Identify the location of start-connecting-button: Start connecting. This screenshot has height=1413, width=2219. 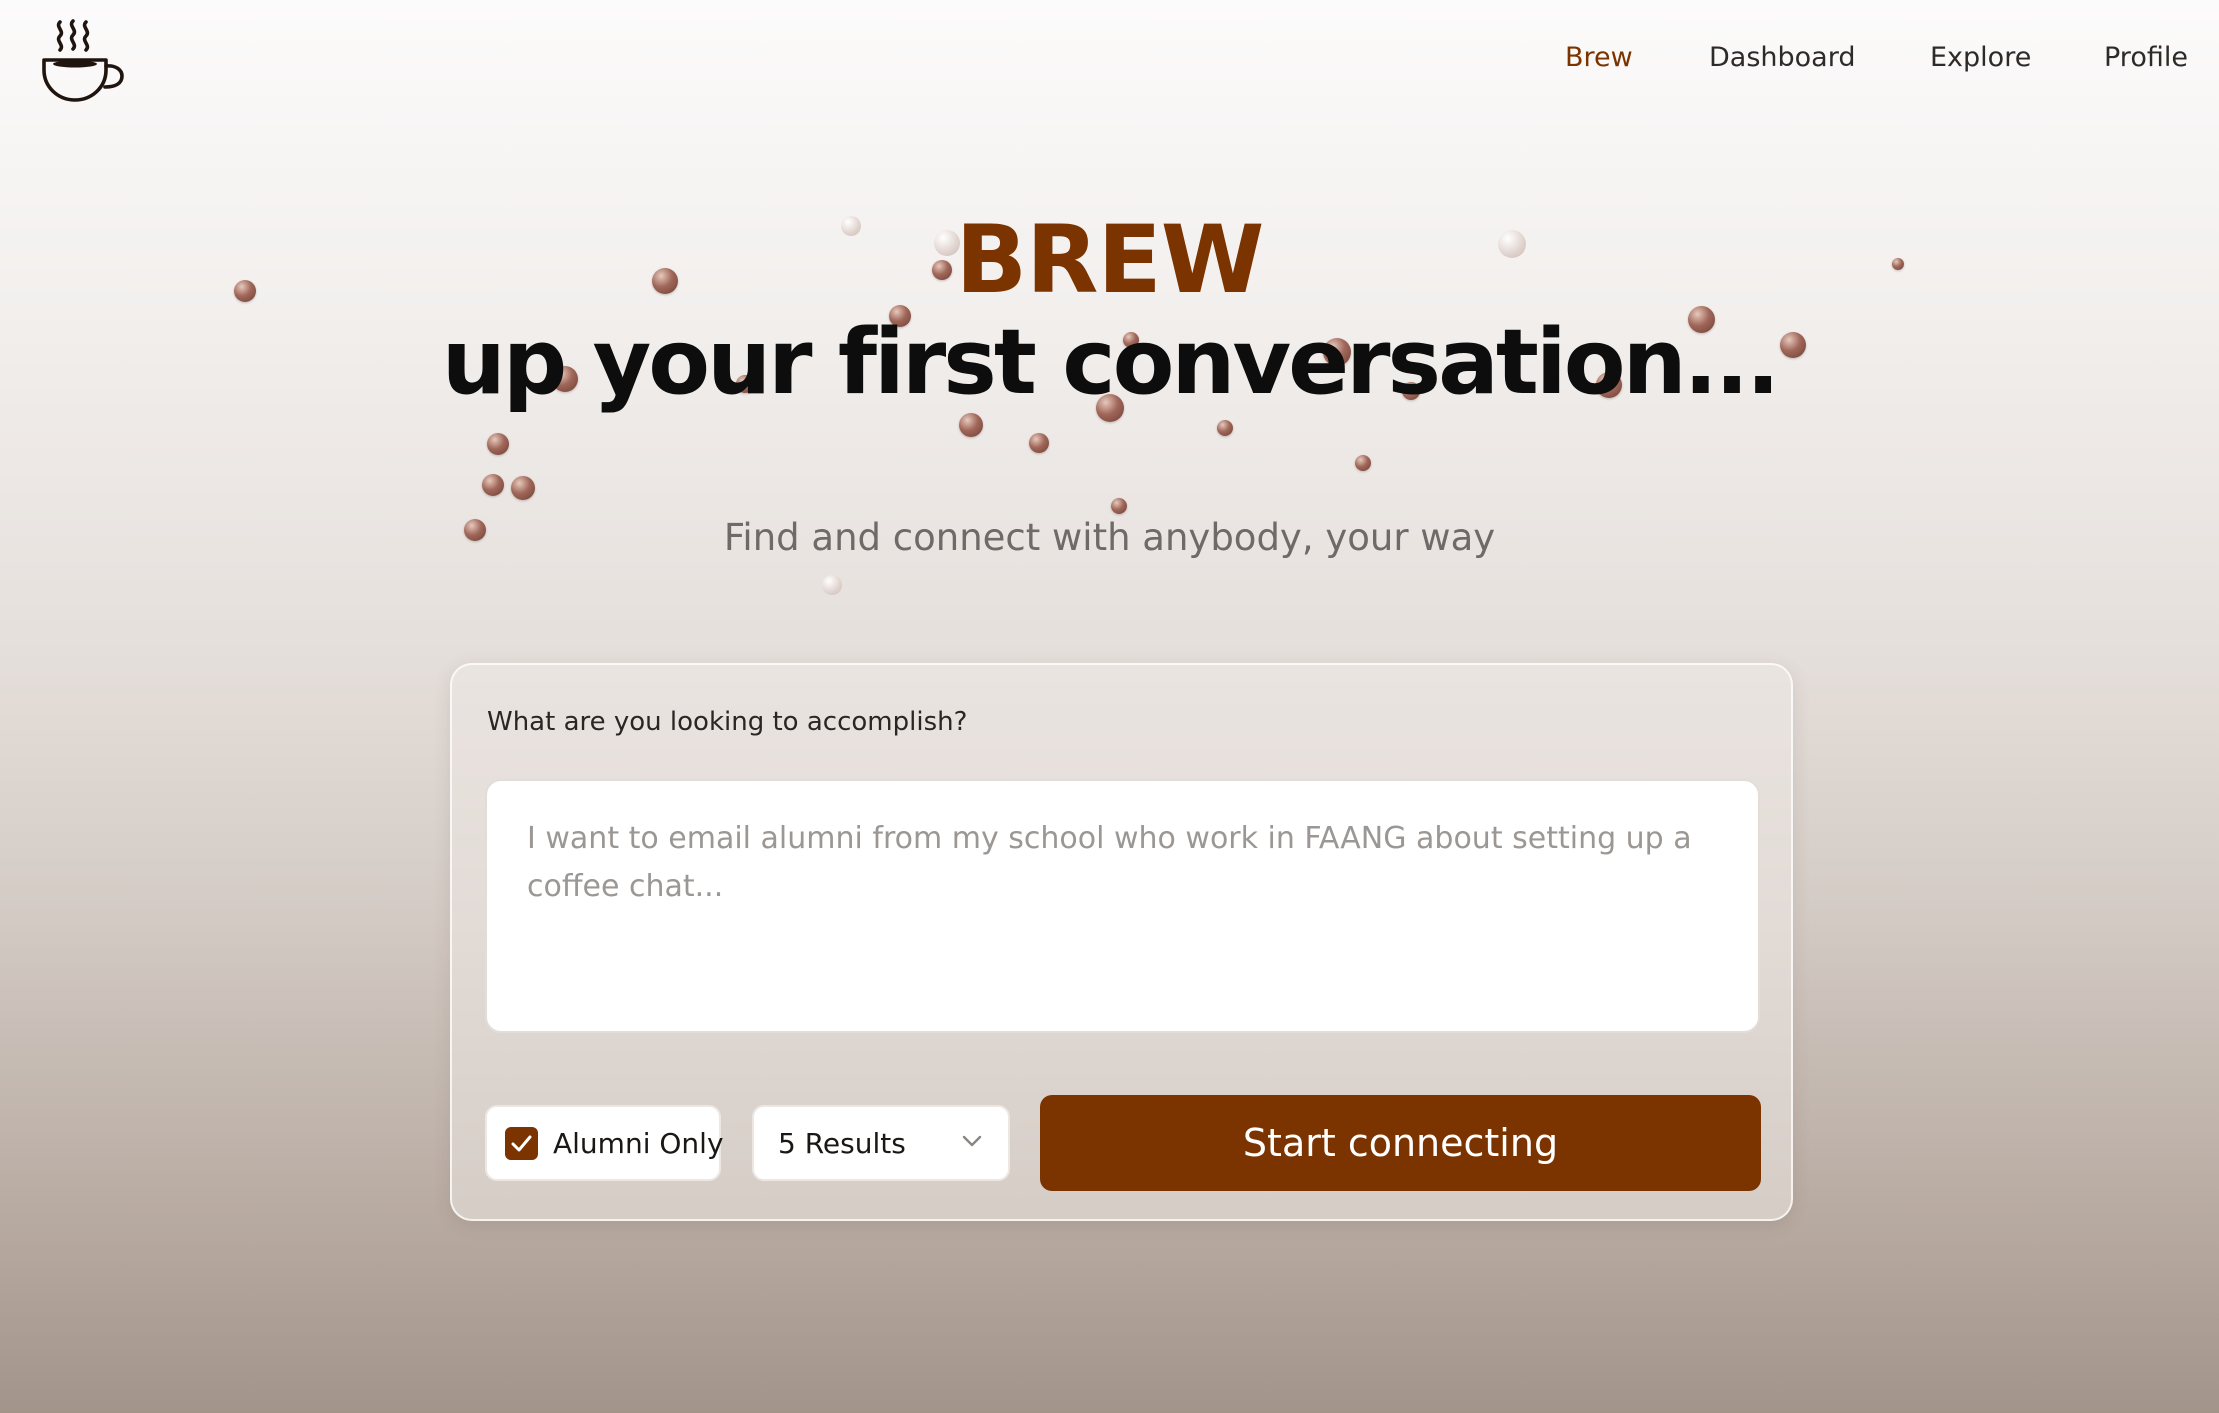
(1400, 1143).